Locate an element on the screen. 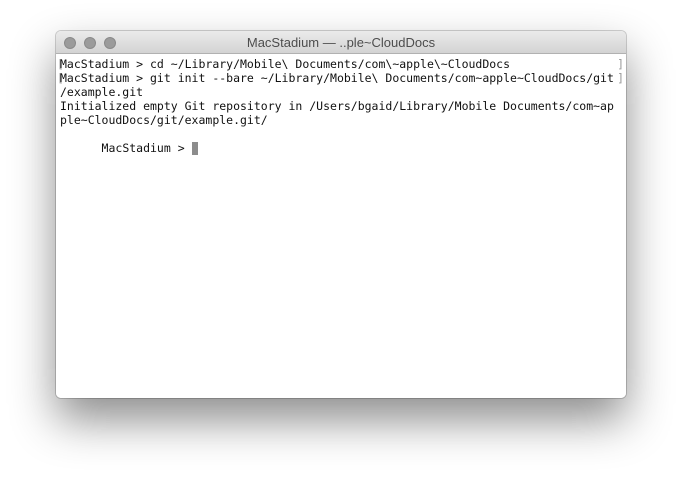  window-title: MacStadium — ..ple~CloudDocs is located at coordinates (341, 42).